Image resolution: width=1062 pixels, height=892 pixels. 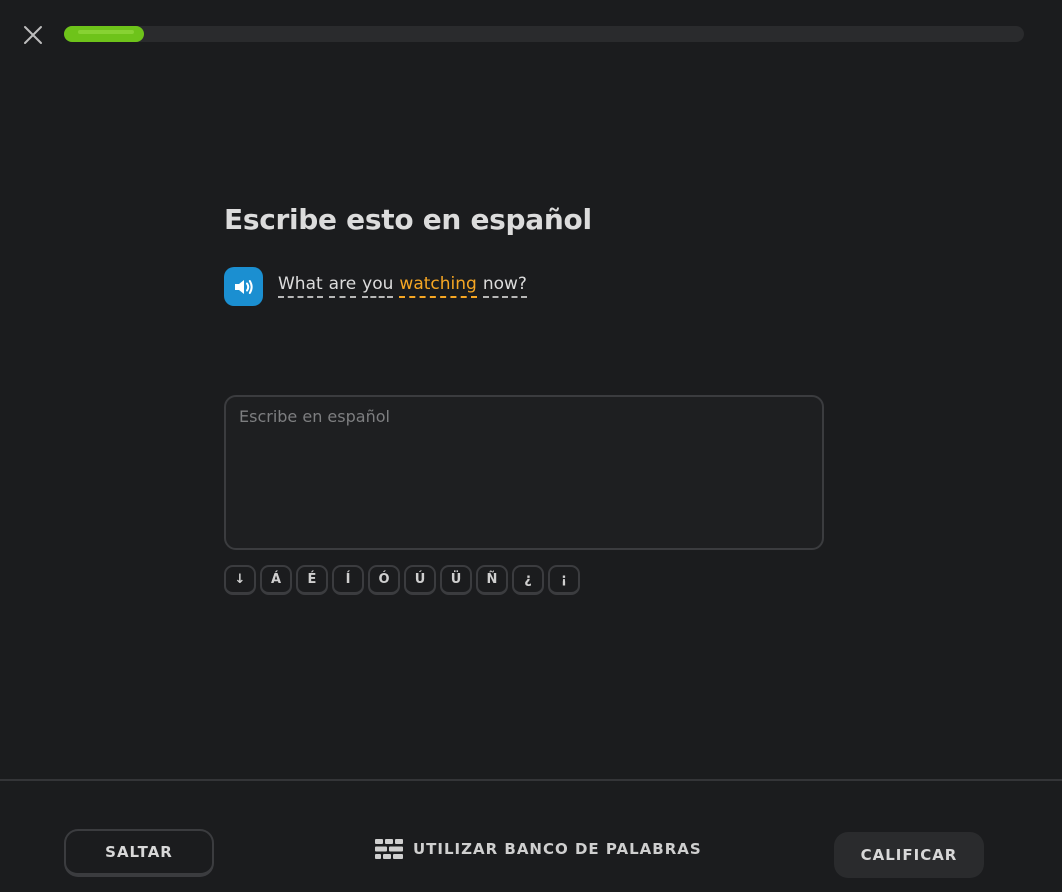 What do you see at coordinates (438, 286) in the screenshot?
I see `sentence-word-highlighted: watching` at bounding box center [438, 286].